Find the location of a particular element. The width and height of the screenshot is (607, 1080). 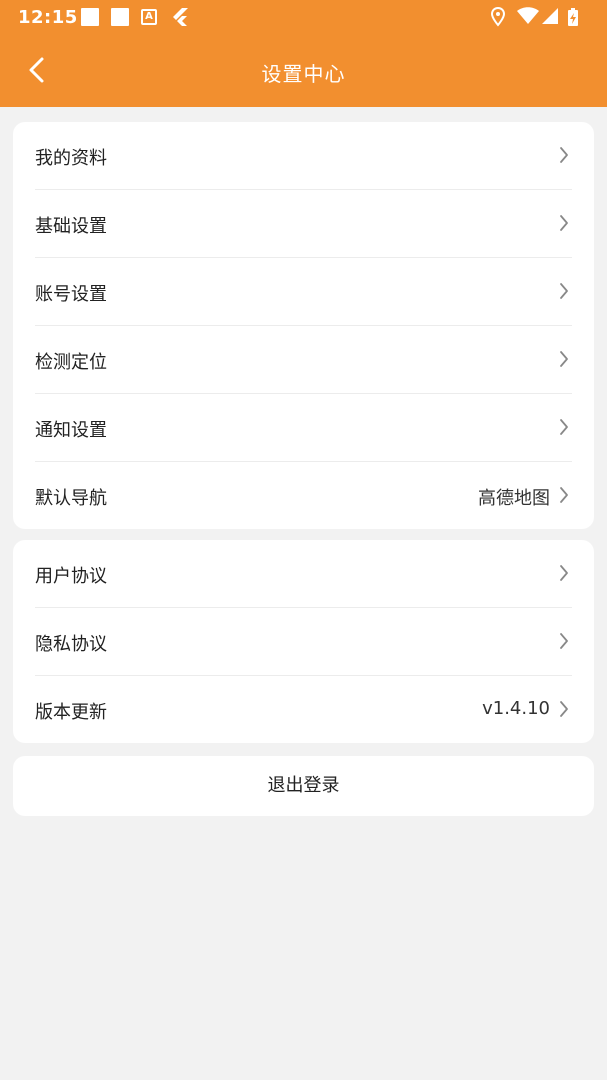

nav-bar: 设置中心 is located at coordinates (303, 72).